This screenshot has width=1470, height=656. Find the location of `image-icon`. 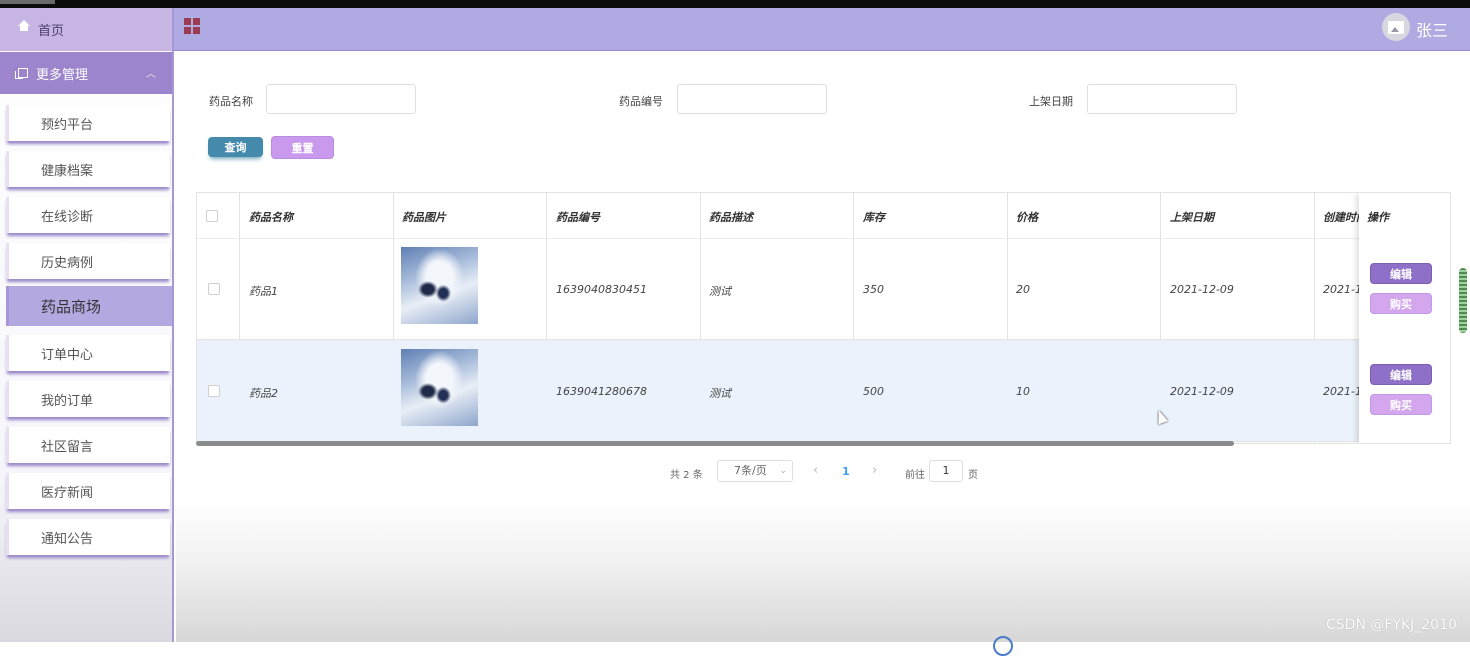

image-icon is located at coordinates (1396, 27).